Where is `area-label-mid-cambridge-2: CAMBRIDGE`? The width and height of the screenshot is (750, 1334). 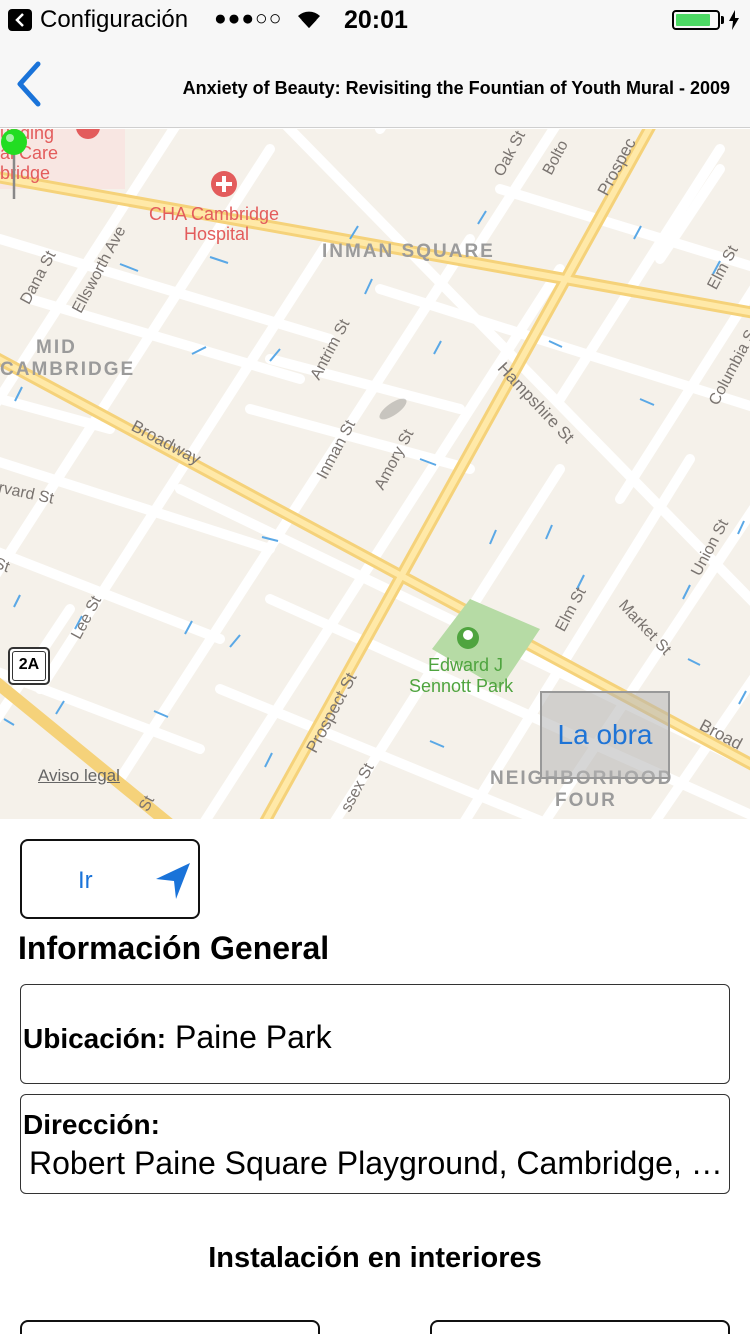
area-label-mid-cambridge-2: CAMBRIDGE is located at coordinates (68, 369).